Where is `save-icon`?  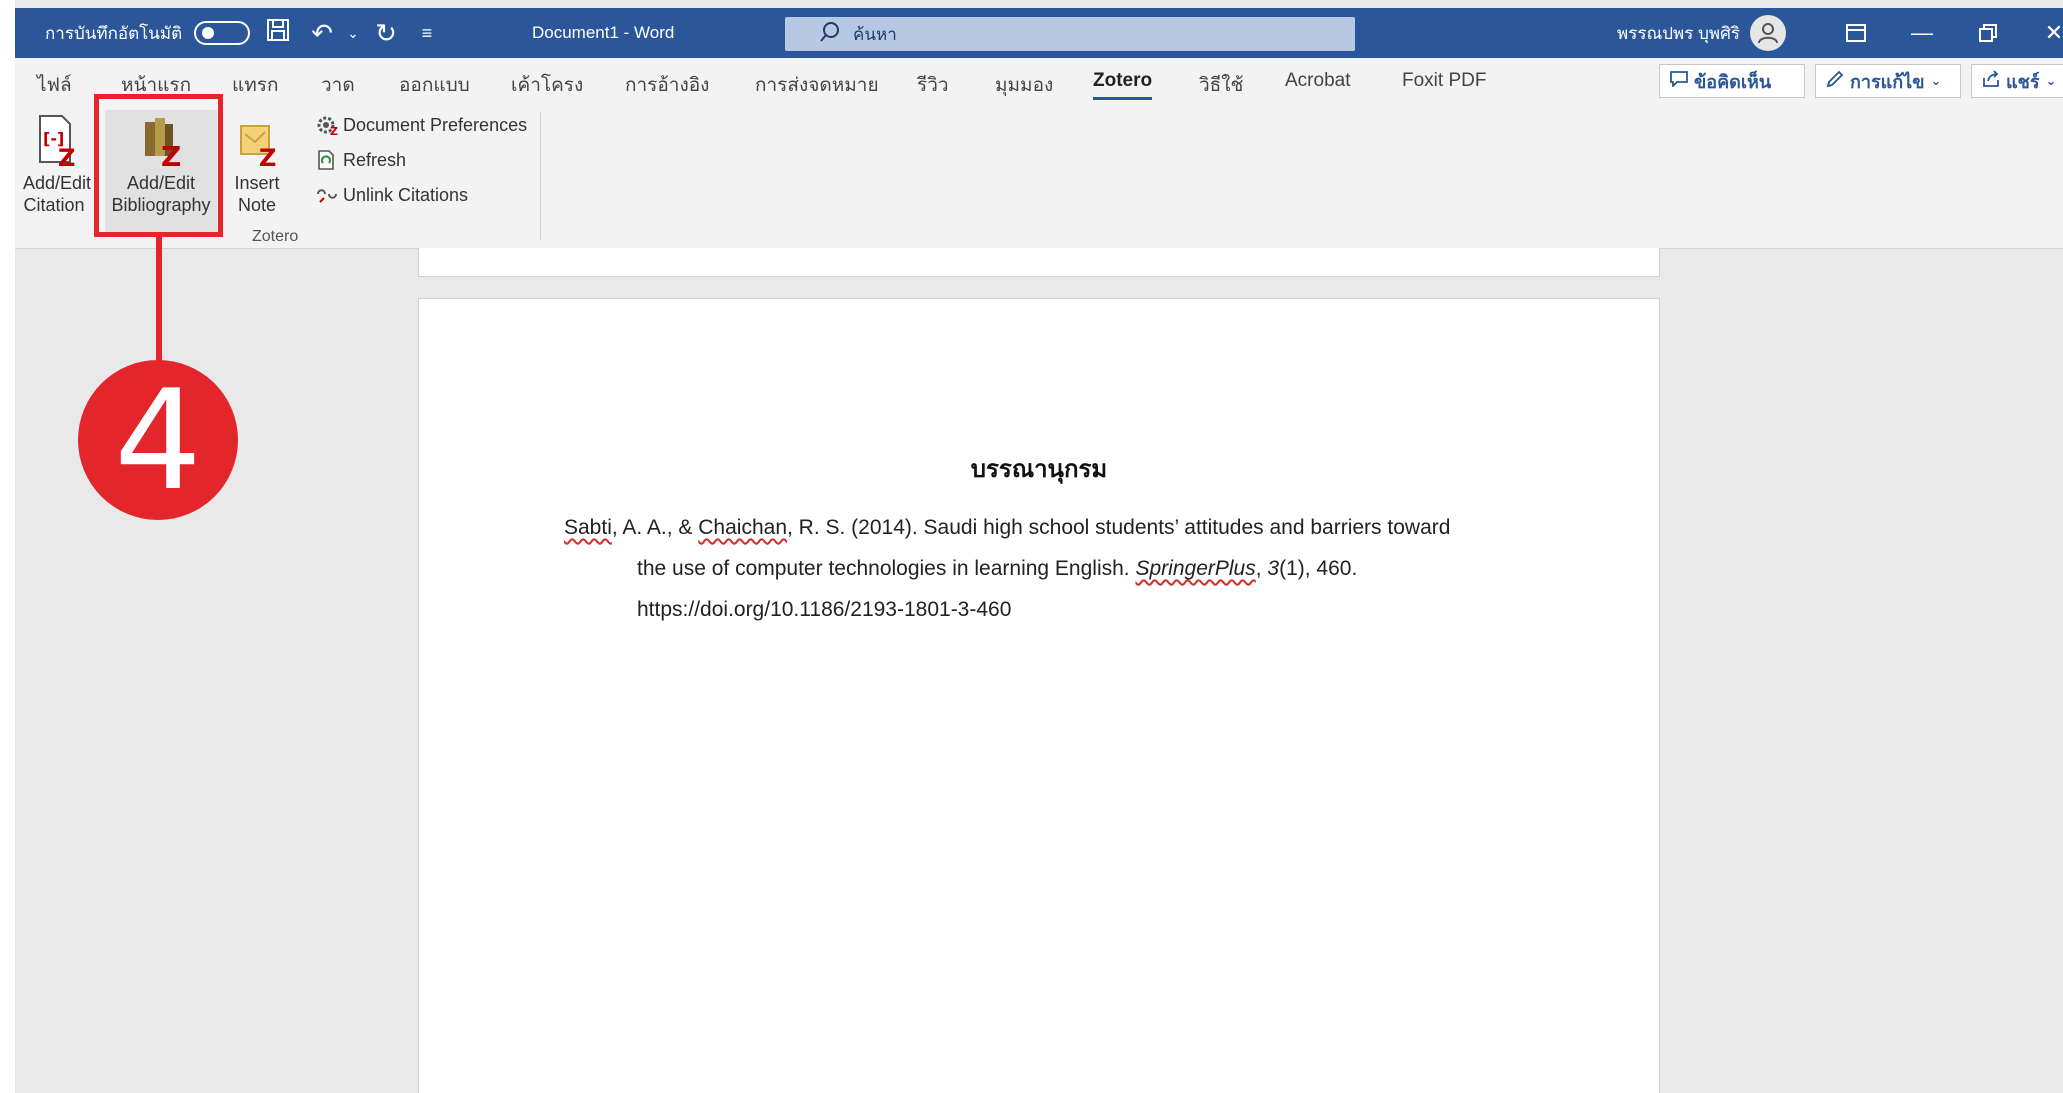 save-icon is located at coordinates (278, 33).